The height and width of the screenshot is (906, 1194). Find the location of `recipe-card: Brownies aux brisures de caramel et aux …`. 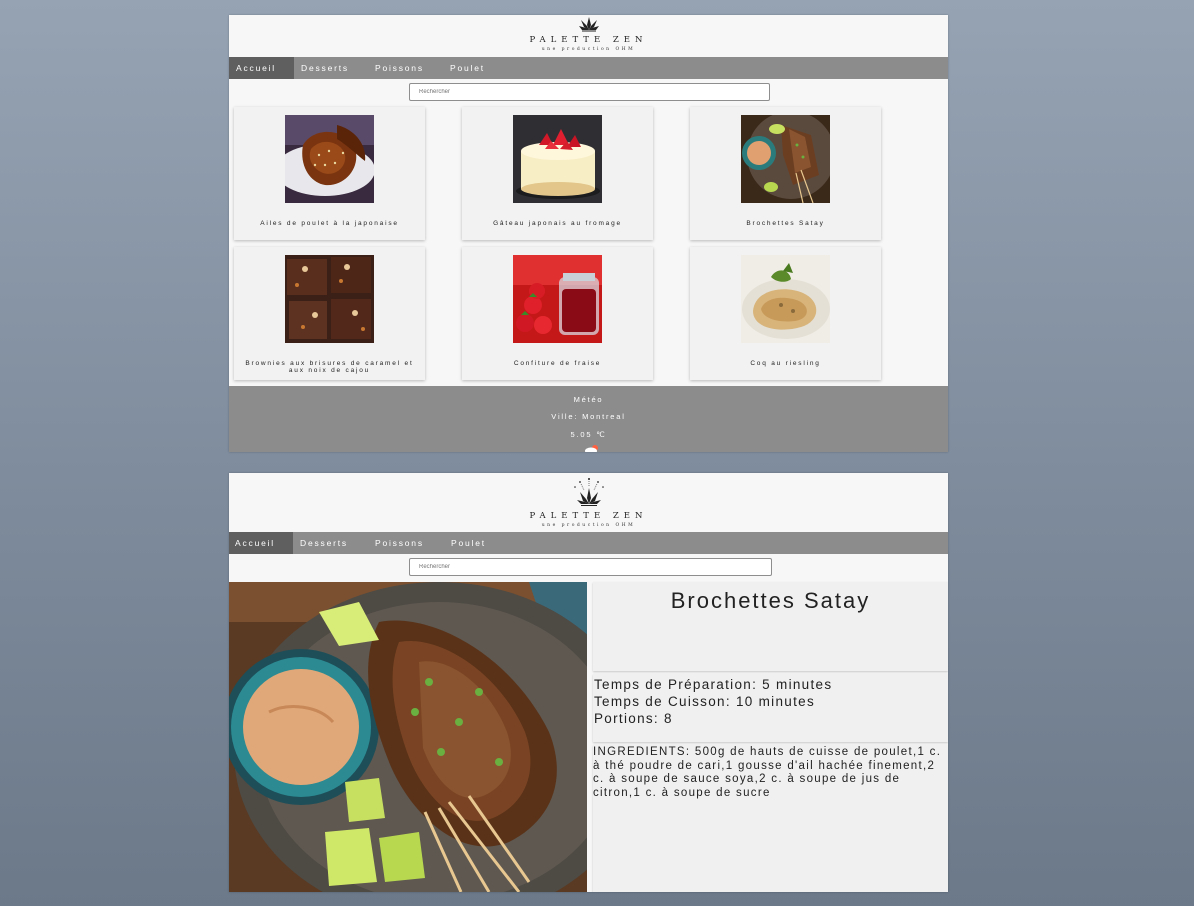

recipe-card: Brownies aux brisures de caramel et aux … is located at coordinates (329, 313).